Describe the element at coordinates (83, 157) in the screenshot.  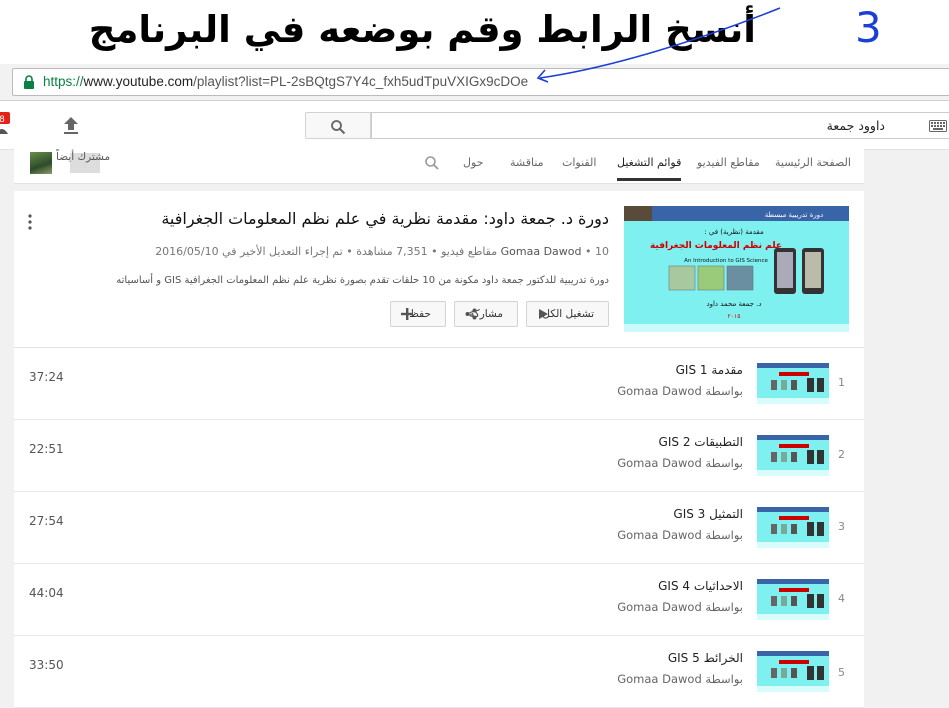
I see `subscribed-label: مشترك أيضاً` at that location.